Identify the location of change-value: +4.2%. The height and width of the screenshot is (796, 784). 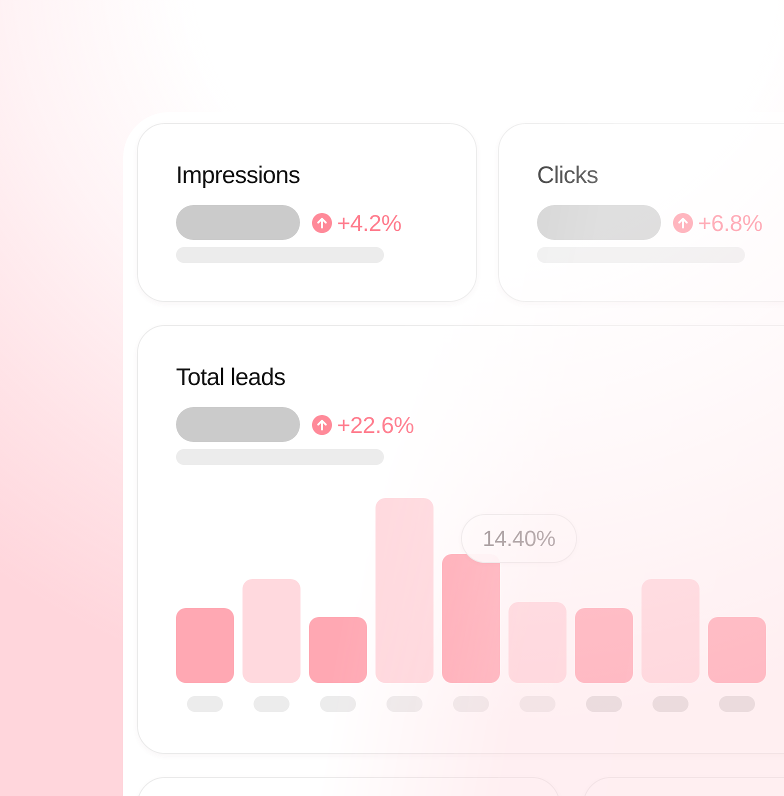
(369, 222).